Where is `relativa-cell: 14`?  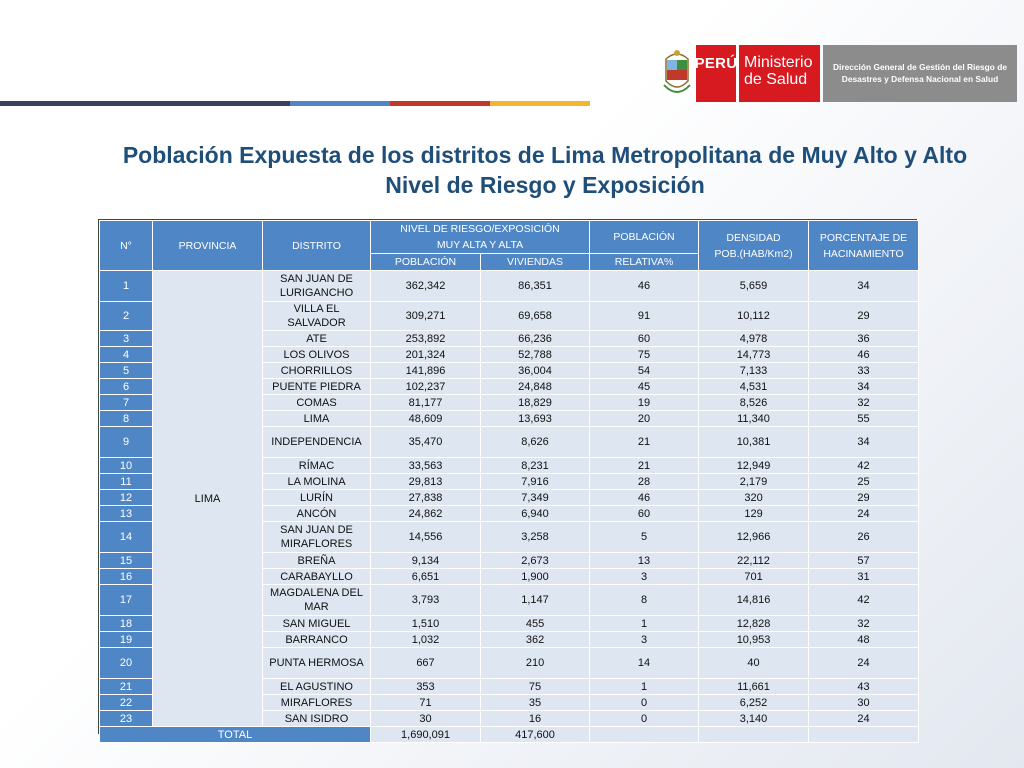
relativa-cell: 14 is located at coordinates (644, 663).